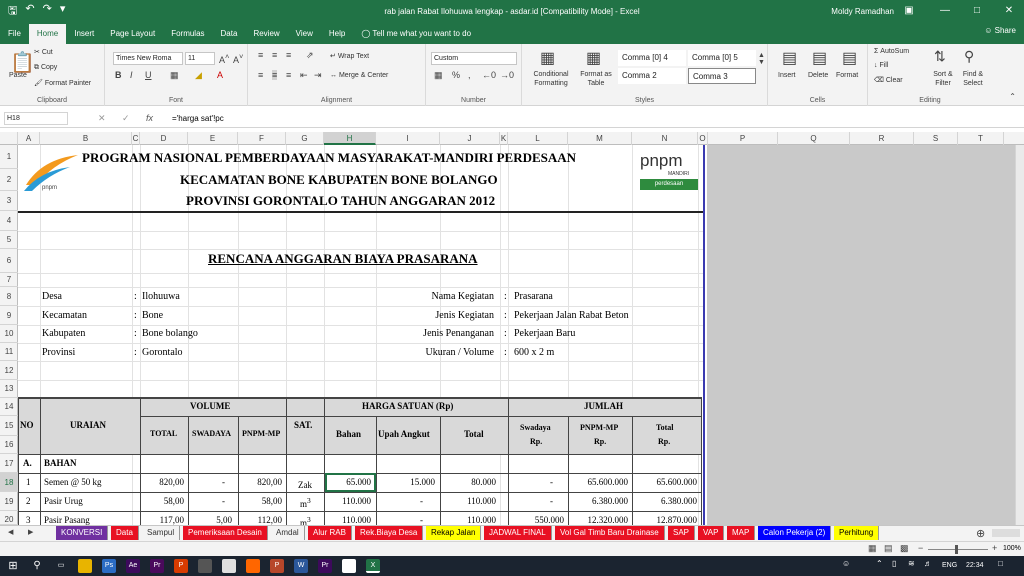 The width and height of the screenshot is (1024, 576). I want to click on increase-font-icon: A˄, so click(224, 58).